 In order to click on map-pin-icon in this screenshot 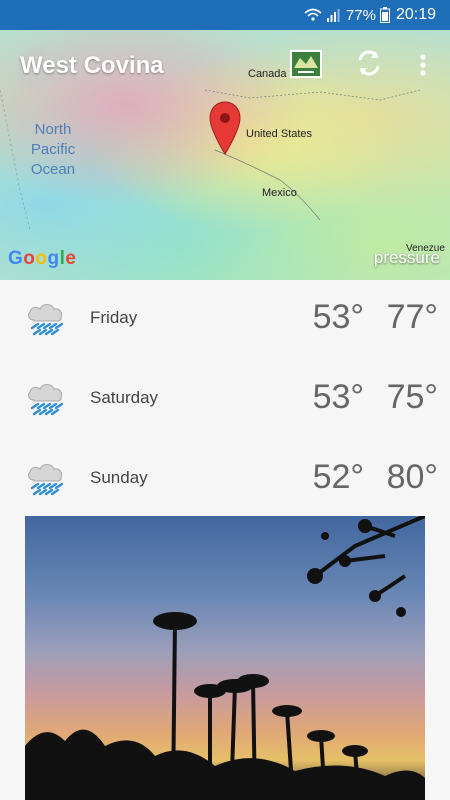, I will do `click(225, 128)`.